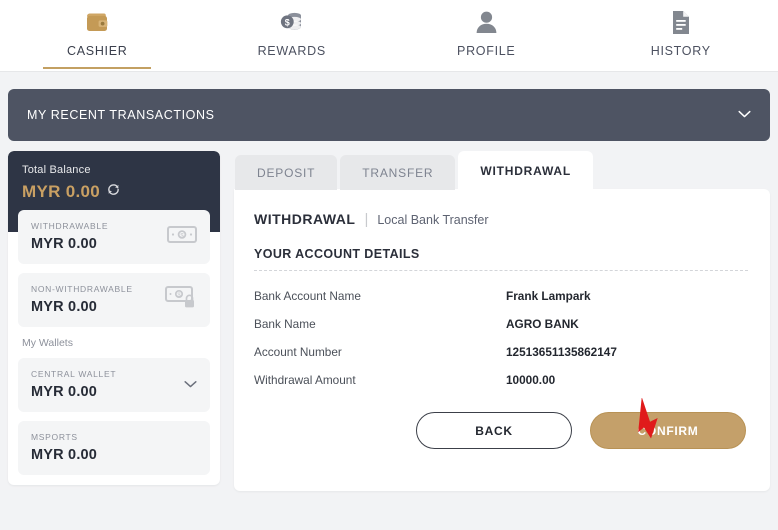 The image size is (778, 530). I want to click on total-balance-label: Total Balance, so click(56, 170).